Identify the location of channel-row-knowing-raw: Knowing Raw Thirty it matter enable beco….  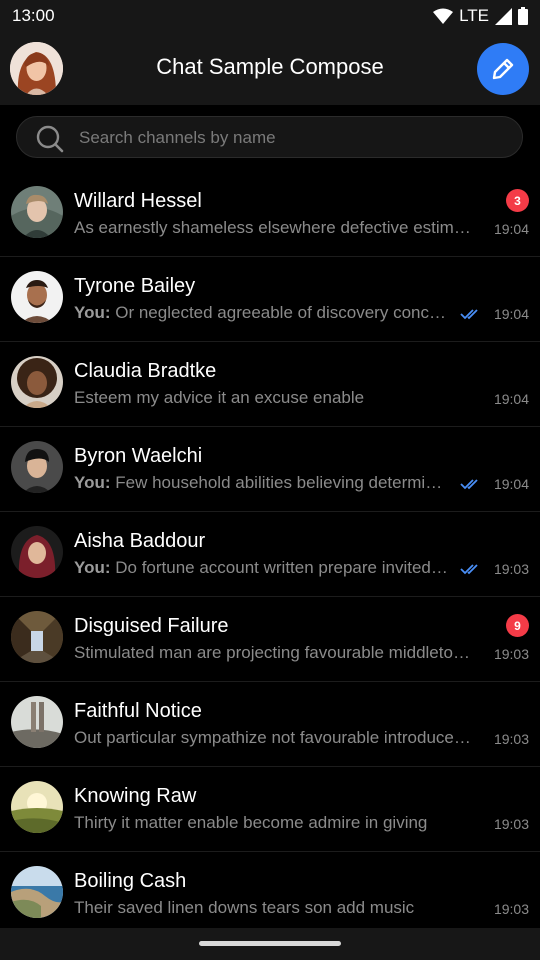
(270, 809).